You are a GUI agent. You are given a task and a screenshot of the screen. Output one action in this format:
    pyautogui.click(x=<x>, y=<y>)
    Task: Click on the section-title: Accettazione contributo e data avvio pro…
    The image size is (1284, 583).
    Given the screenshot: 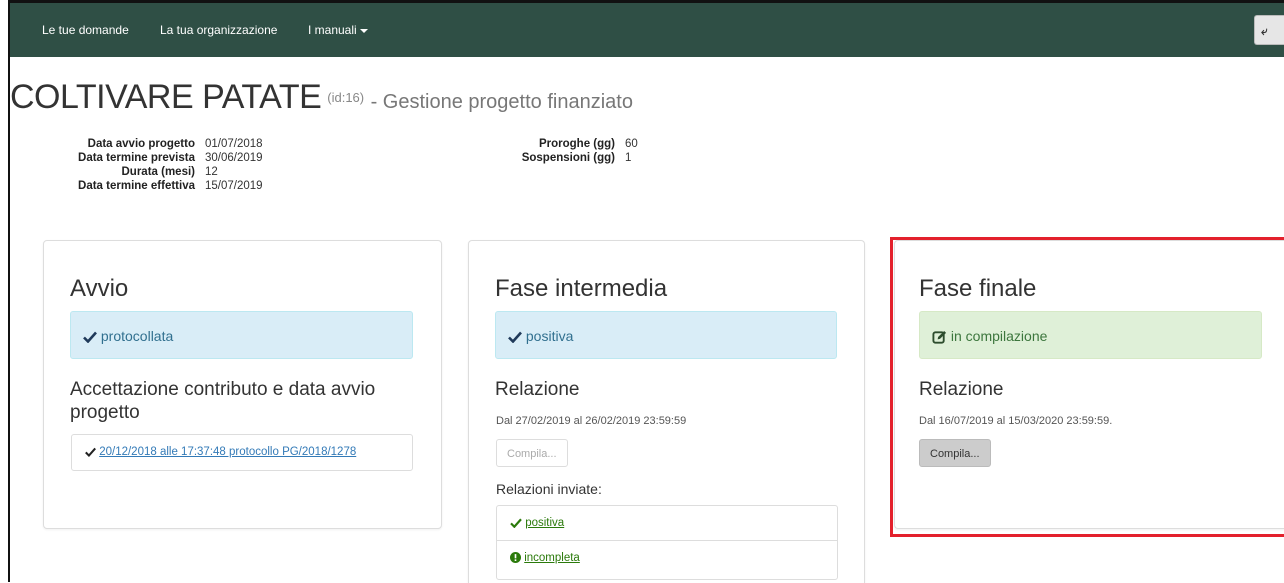 What is the action you would take?
    pyautogui.click(x=223, y=401)
    